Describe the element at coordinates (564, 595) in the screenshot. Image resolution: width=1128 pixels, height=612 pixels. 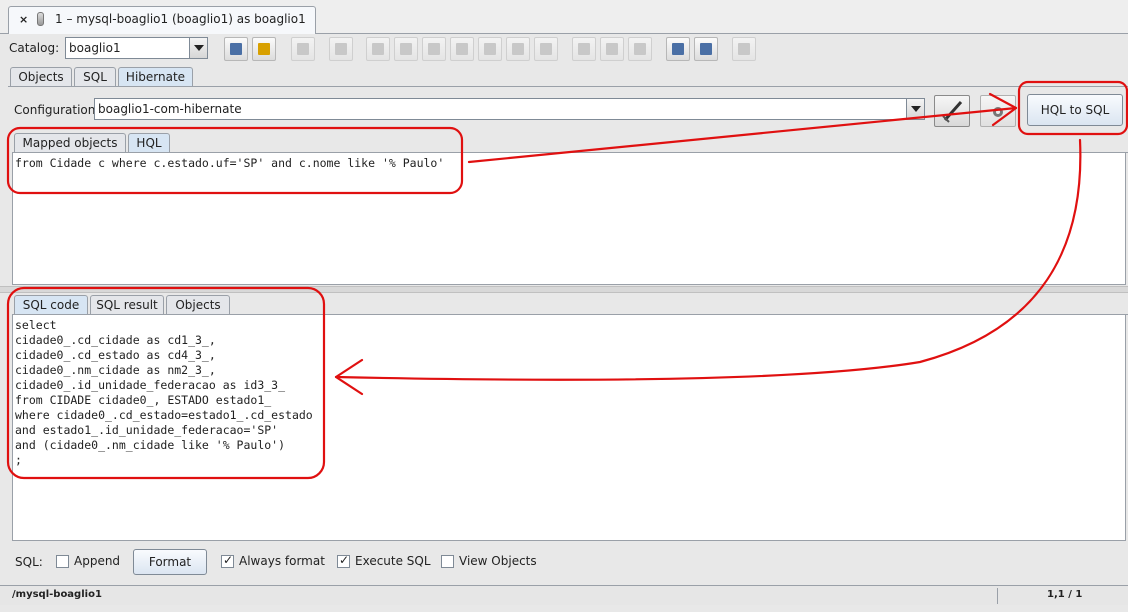
I see `status-bar: /mysql-boaglio1 1,1 / 1` at that location.